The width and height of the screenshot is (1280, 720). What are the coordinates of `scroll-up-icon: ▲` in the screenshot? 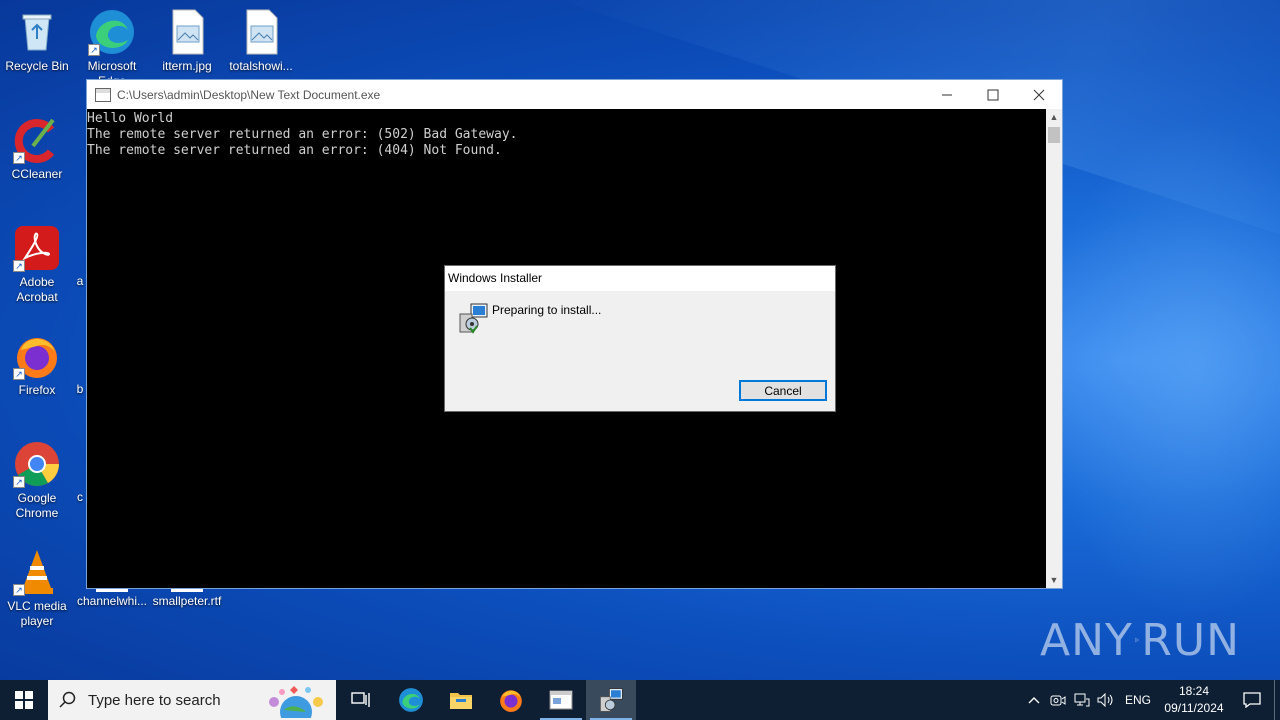 It's located at (1054, 117).